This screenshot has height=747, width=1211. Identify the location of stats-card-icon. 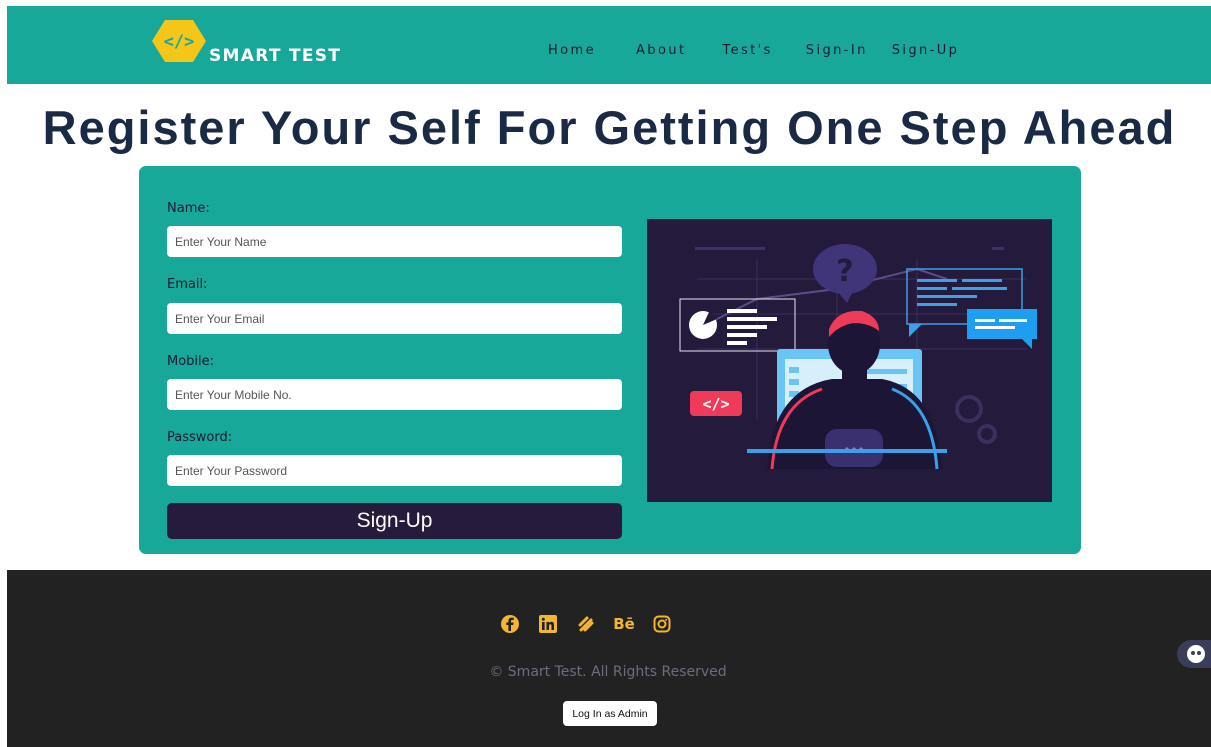
(737, 325).